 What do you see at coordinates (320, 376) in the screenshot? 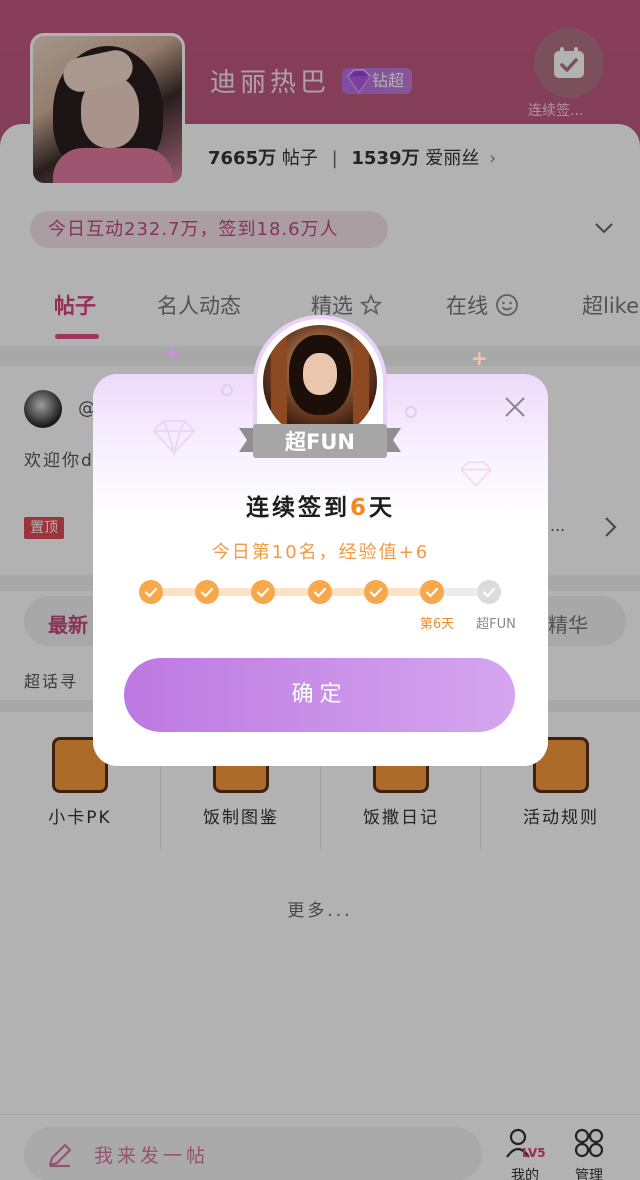
I see `dialog-avatar` at bounding box center [320, 376].